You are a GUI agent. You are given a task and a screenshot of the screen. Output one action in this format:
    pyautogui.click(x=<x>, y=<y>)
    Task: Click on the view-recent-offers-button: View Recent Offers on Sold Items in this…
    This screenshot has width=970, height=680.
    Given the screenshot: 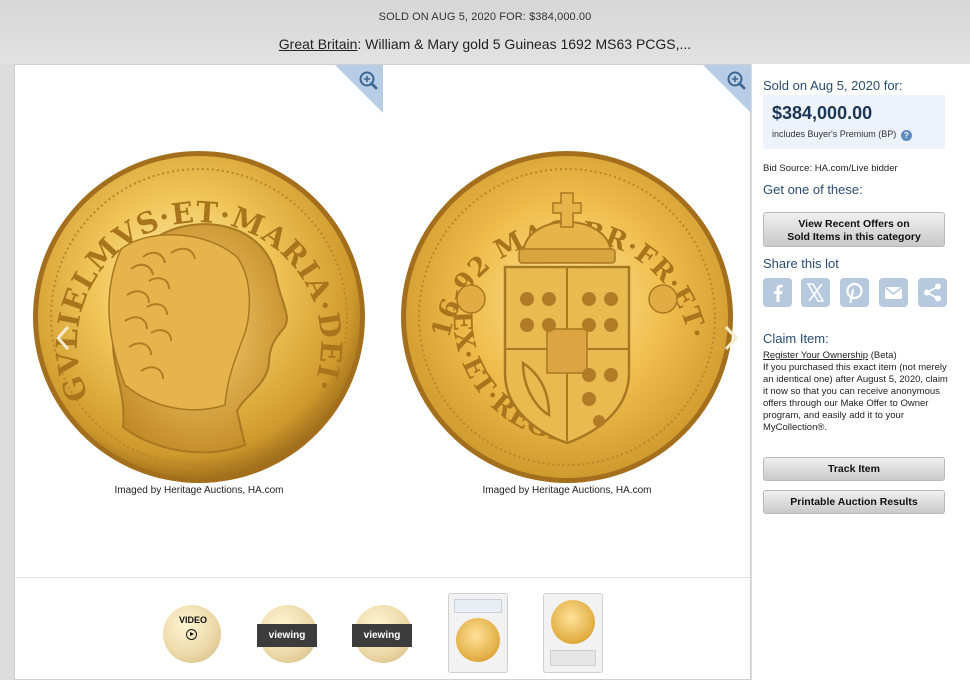 What is the action you would take?
    pyautogui.click(x=854, y=229)
    